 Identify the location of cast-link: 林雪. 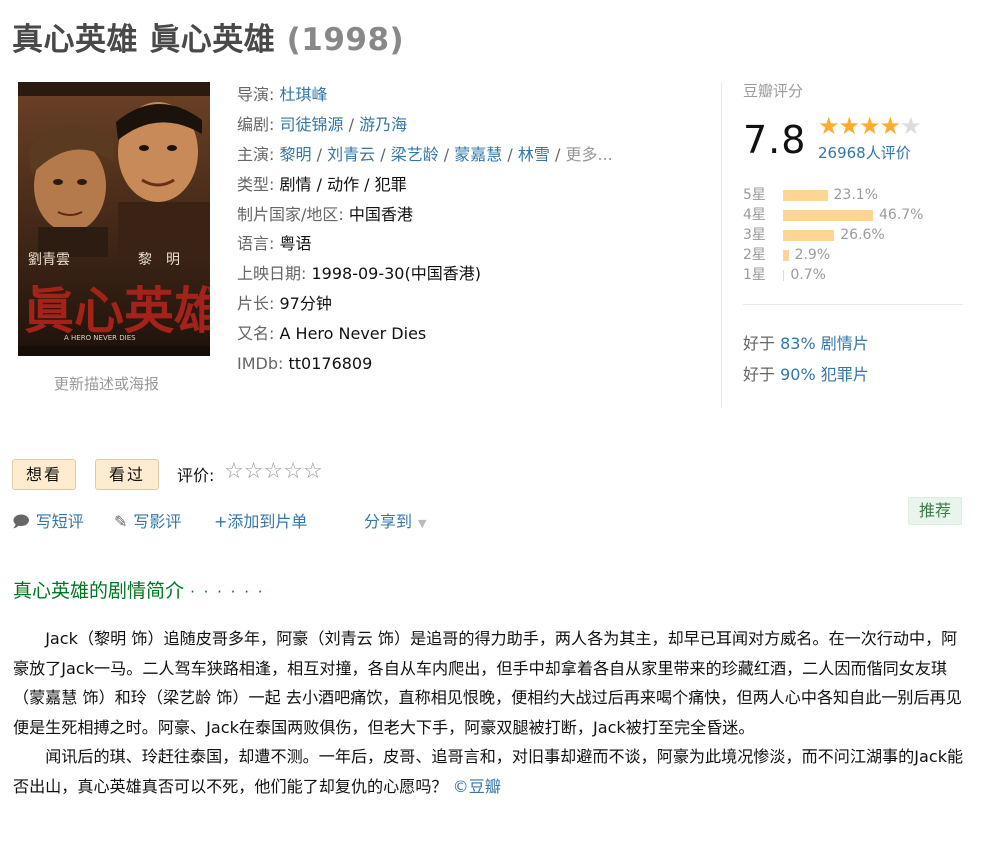
(534, 154).